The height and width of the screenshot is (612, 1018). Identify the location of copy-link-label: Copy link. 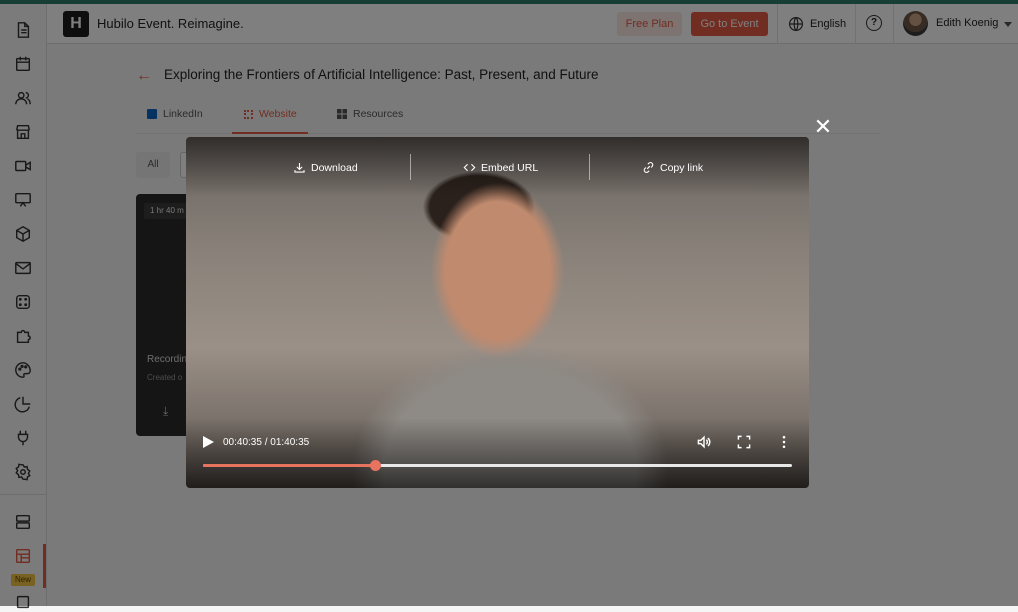
(682, 167).